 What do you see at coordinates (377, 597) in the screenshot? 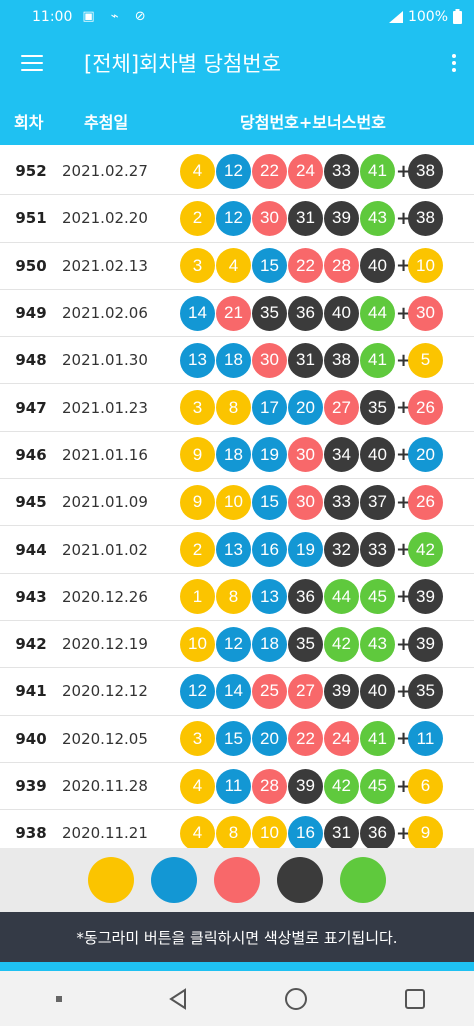
I see `number-ball: 45` at bounding box center [377, 597].